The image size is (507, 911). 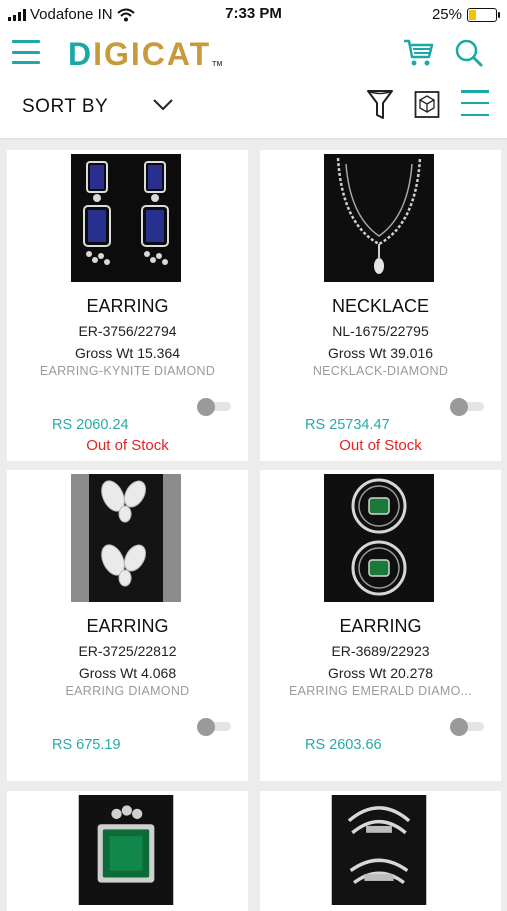 I want to click on product-price: RS 2060.24, so click(x=90, y=425).